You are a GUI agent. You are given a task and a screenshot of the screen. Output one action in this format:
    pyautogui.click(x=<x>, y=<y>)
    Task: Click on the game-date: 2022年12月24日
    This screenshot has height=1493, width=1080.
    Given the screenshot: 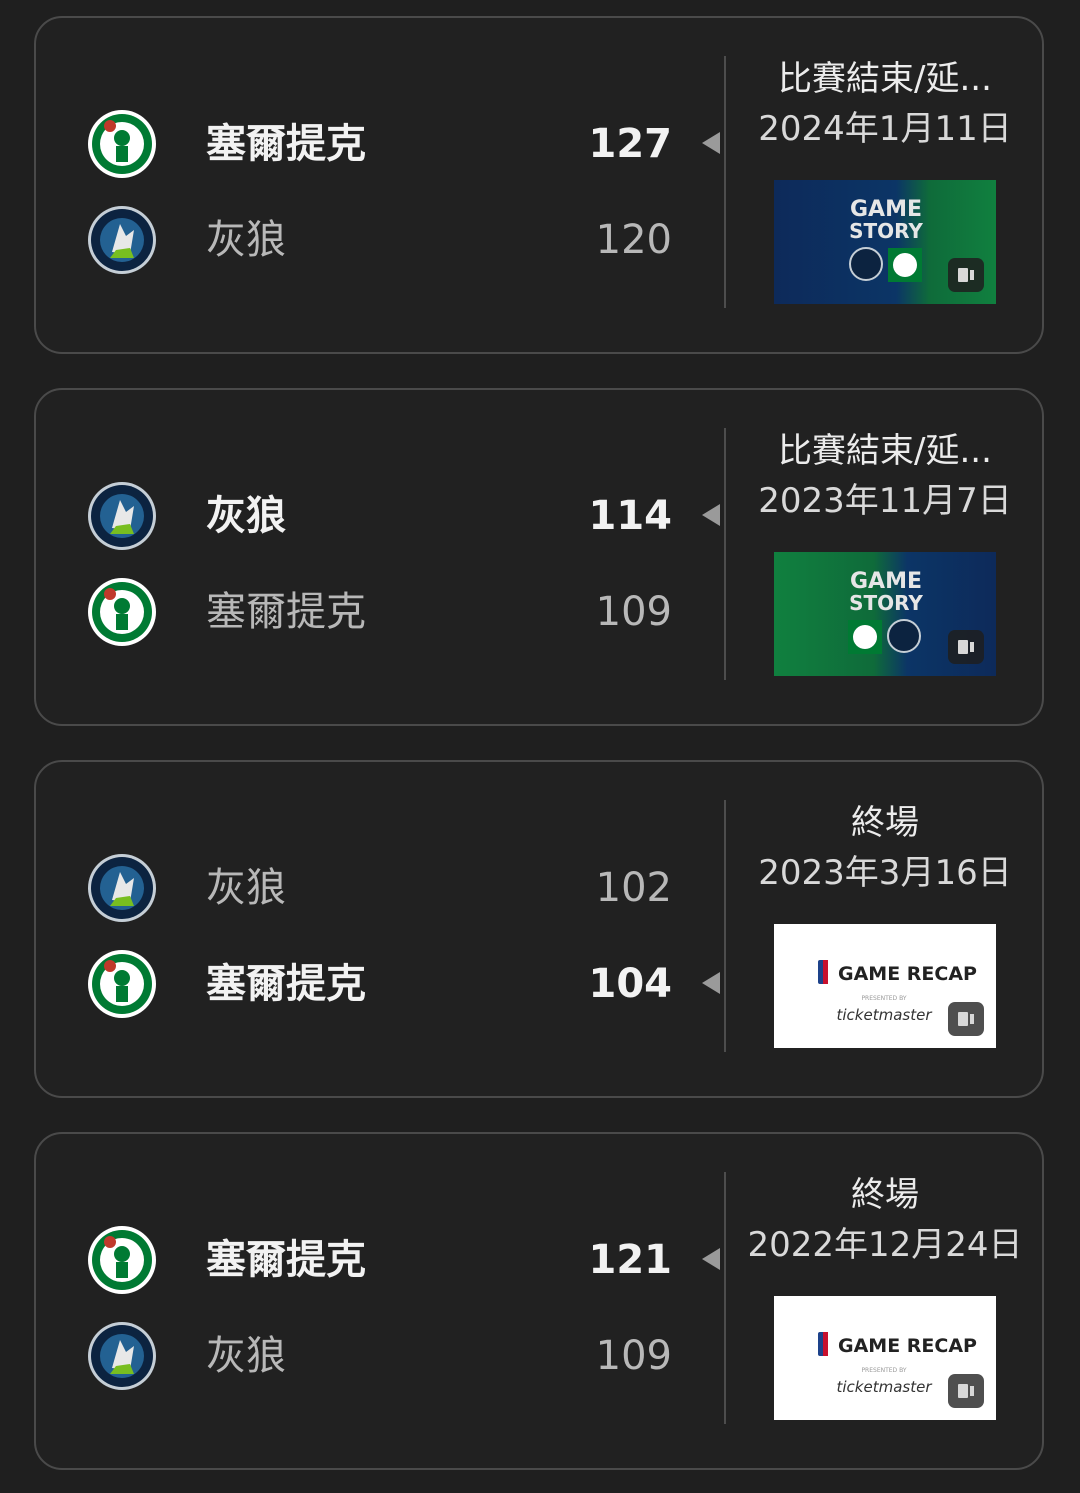 What is the action you would take?
    pyautogui.click(x=885, y=1245)
    